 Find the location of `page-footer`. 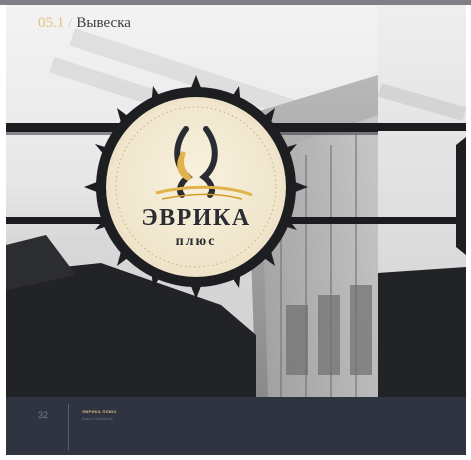

page-footer is located at coordinates (236, 426).